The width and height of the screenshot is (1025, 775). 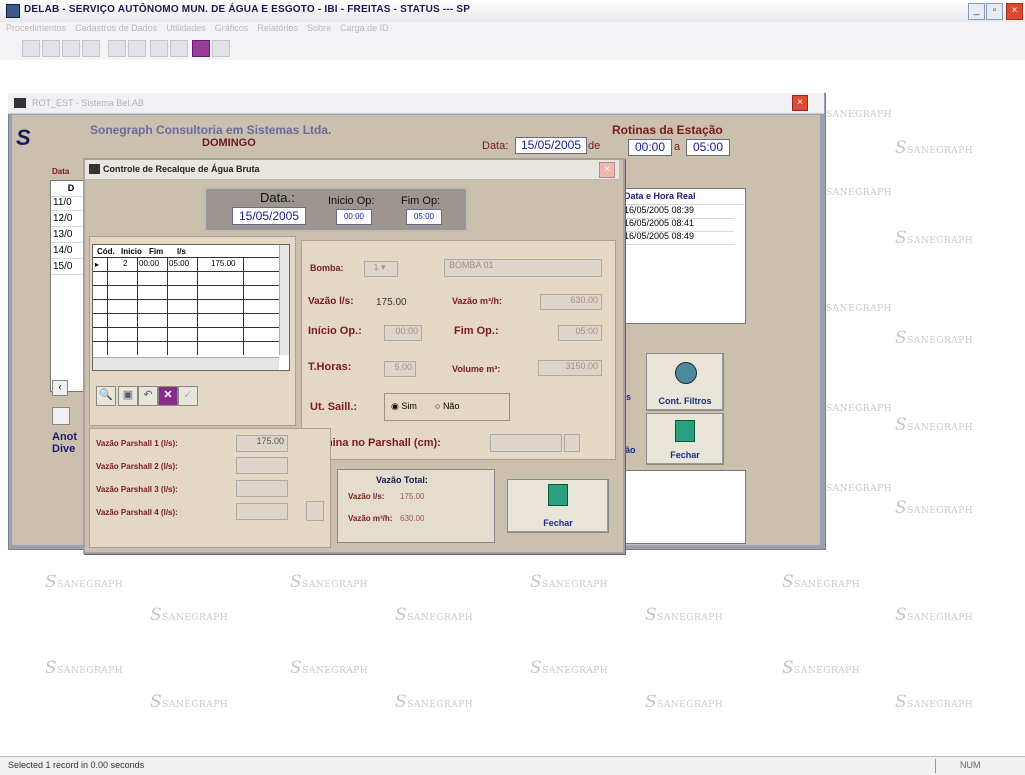 I want to click on toolbar-table-icon, so click(x=91, y=48).